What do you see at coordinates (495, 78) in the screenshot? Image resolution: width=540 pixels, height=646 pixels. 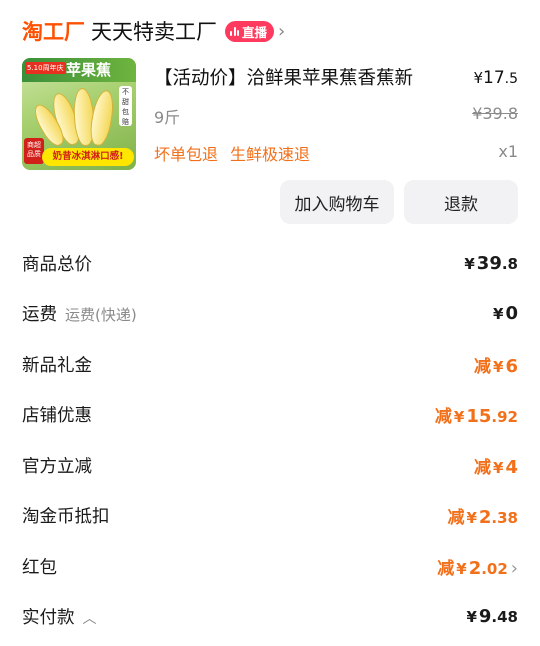 I see `product-price: ¥17.5` at bounding box center [495, 78].